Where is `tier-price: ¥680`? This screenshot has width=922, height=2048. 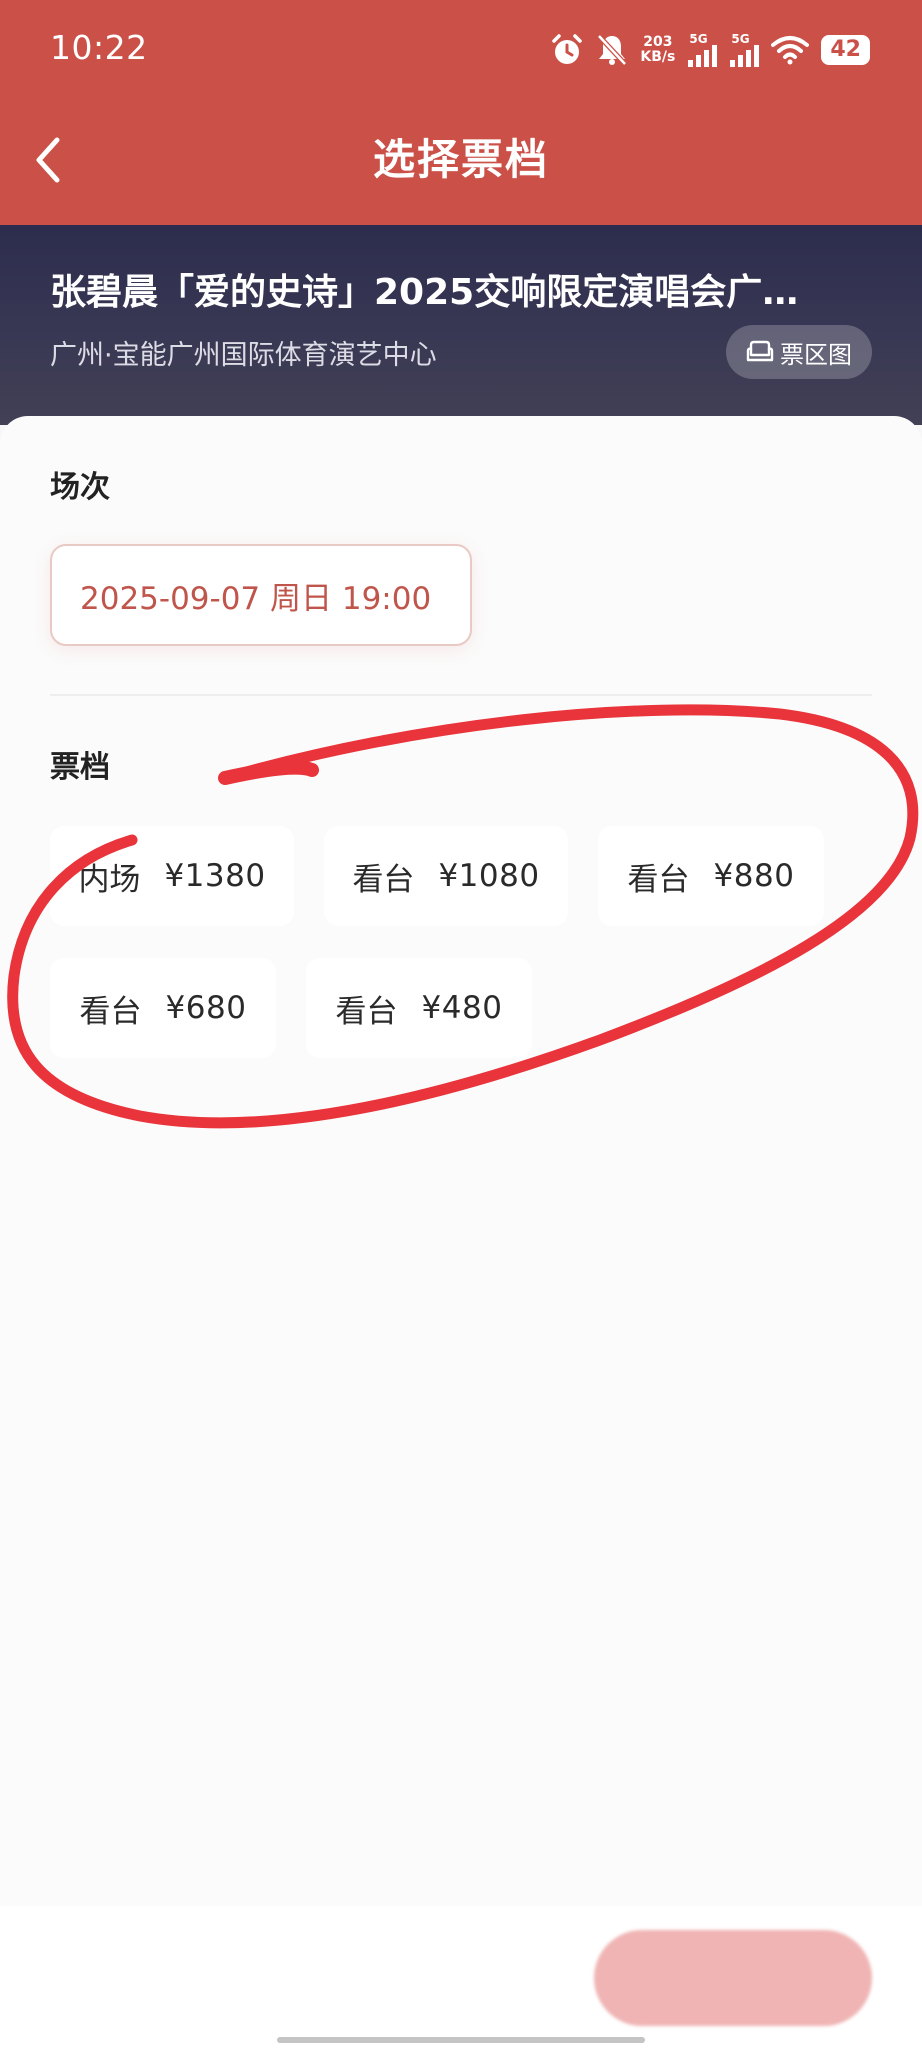
tier-price: ¥680 is located at coordinates (206, 1008).